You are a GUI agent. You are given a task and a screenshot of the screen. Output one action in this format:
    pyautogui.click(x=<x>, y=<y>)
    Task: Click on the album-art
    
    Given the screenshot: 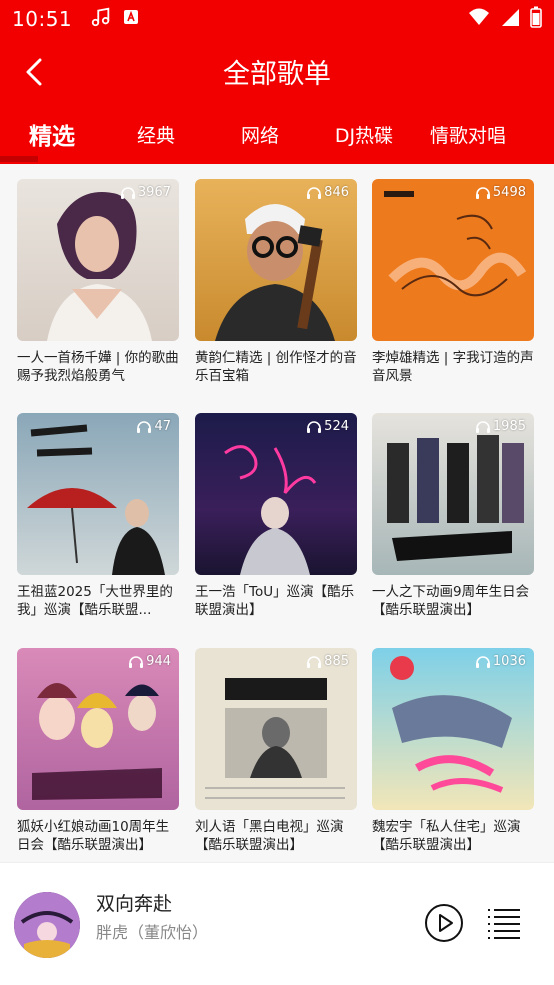 What is the action you would take?
    pyautogui.click(x=47, y=925)
    